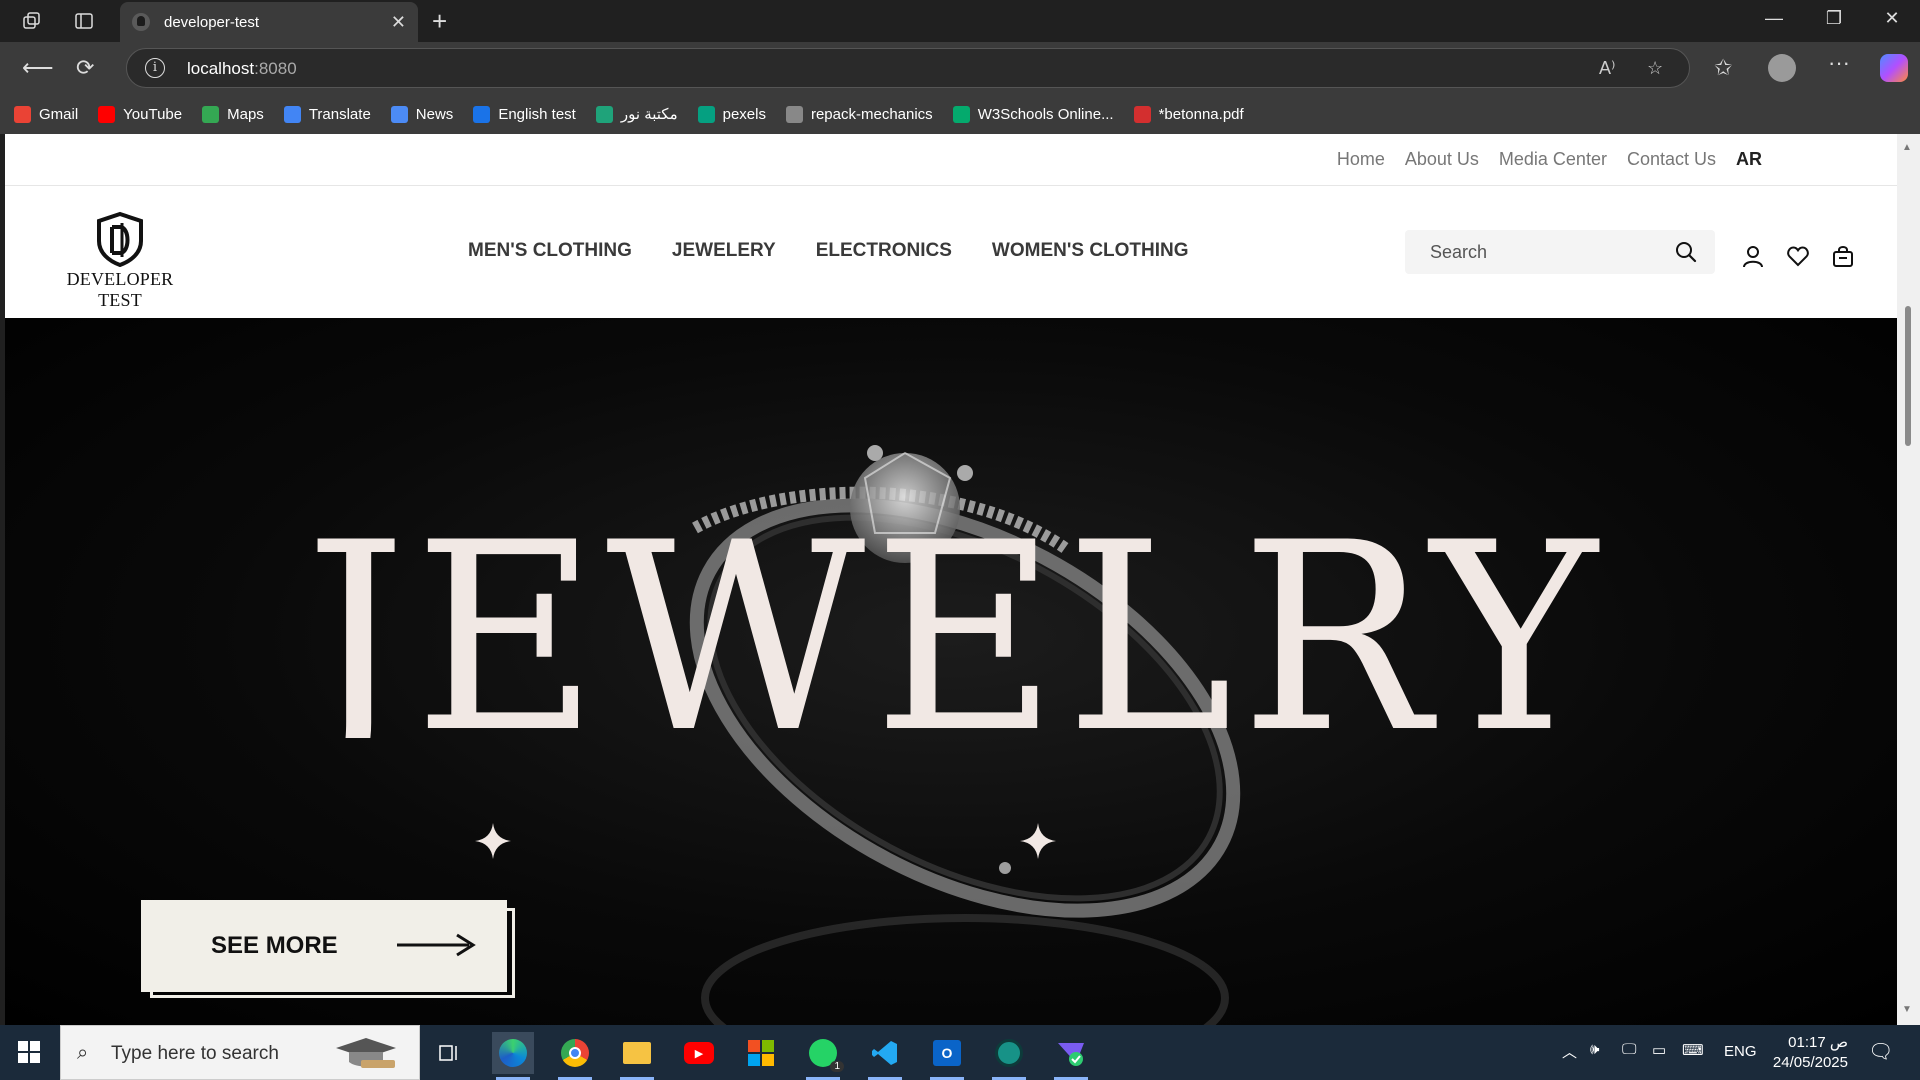  I want to click on bookmark-label: YouTube, so click(153, 114).